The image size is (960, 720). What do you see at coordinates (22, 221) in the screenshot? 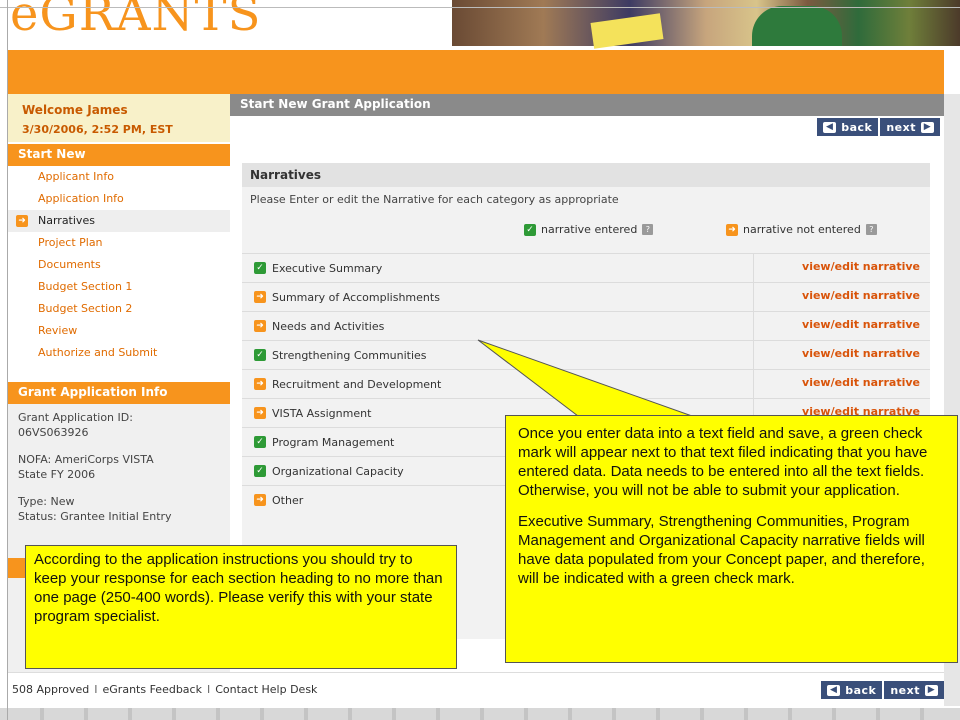
I see `current-arrow-icon: ➜` at bounding box center [22, 221].